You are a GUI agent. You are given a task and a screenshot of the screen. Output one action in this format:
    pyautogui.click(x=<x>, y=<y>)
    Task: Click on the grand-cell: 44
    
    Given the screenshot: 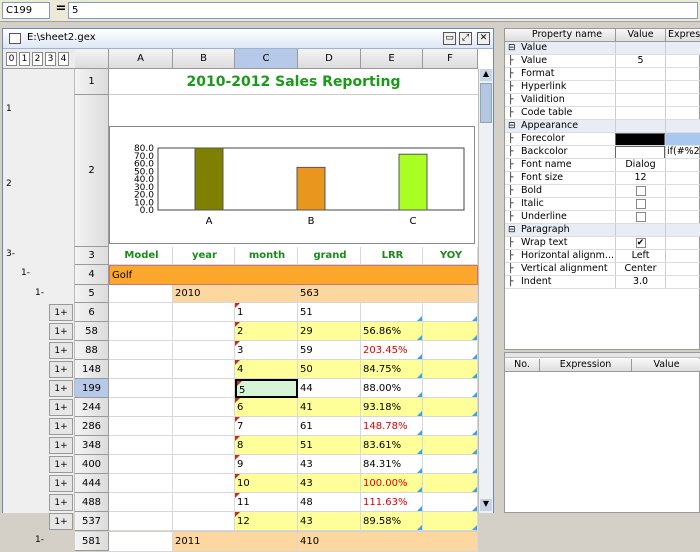 What is the action you would take?
    pyautogui.click(x=329, y=388)
    